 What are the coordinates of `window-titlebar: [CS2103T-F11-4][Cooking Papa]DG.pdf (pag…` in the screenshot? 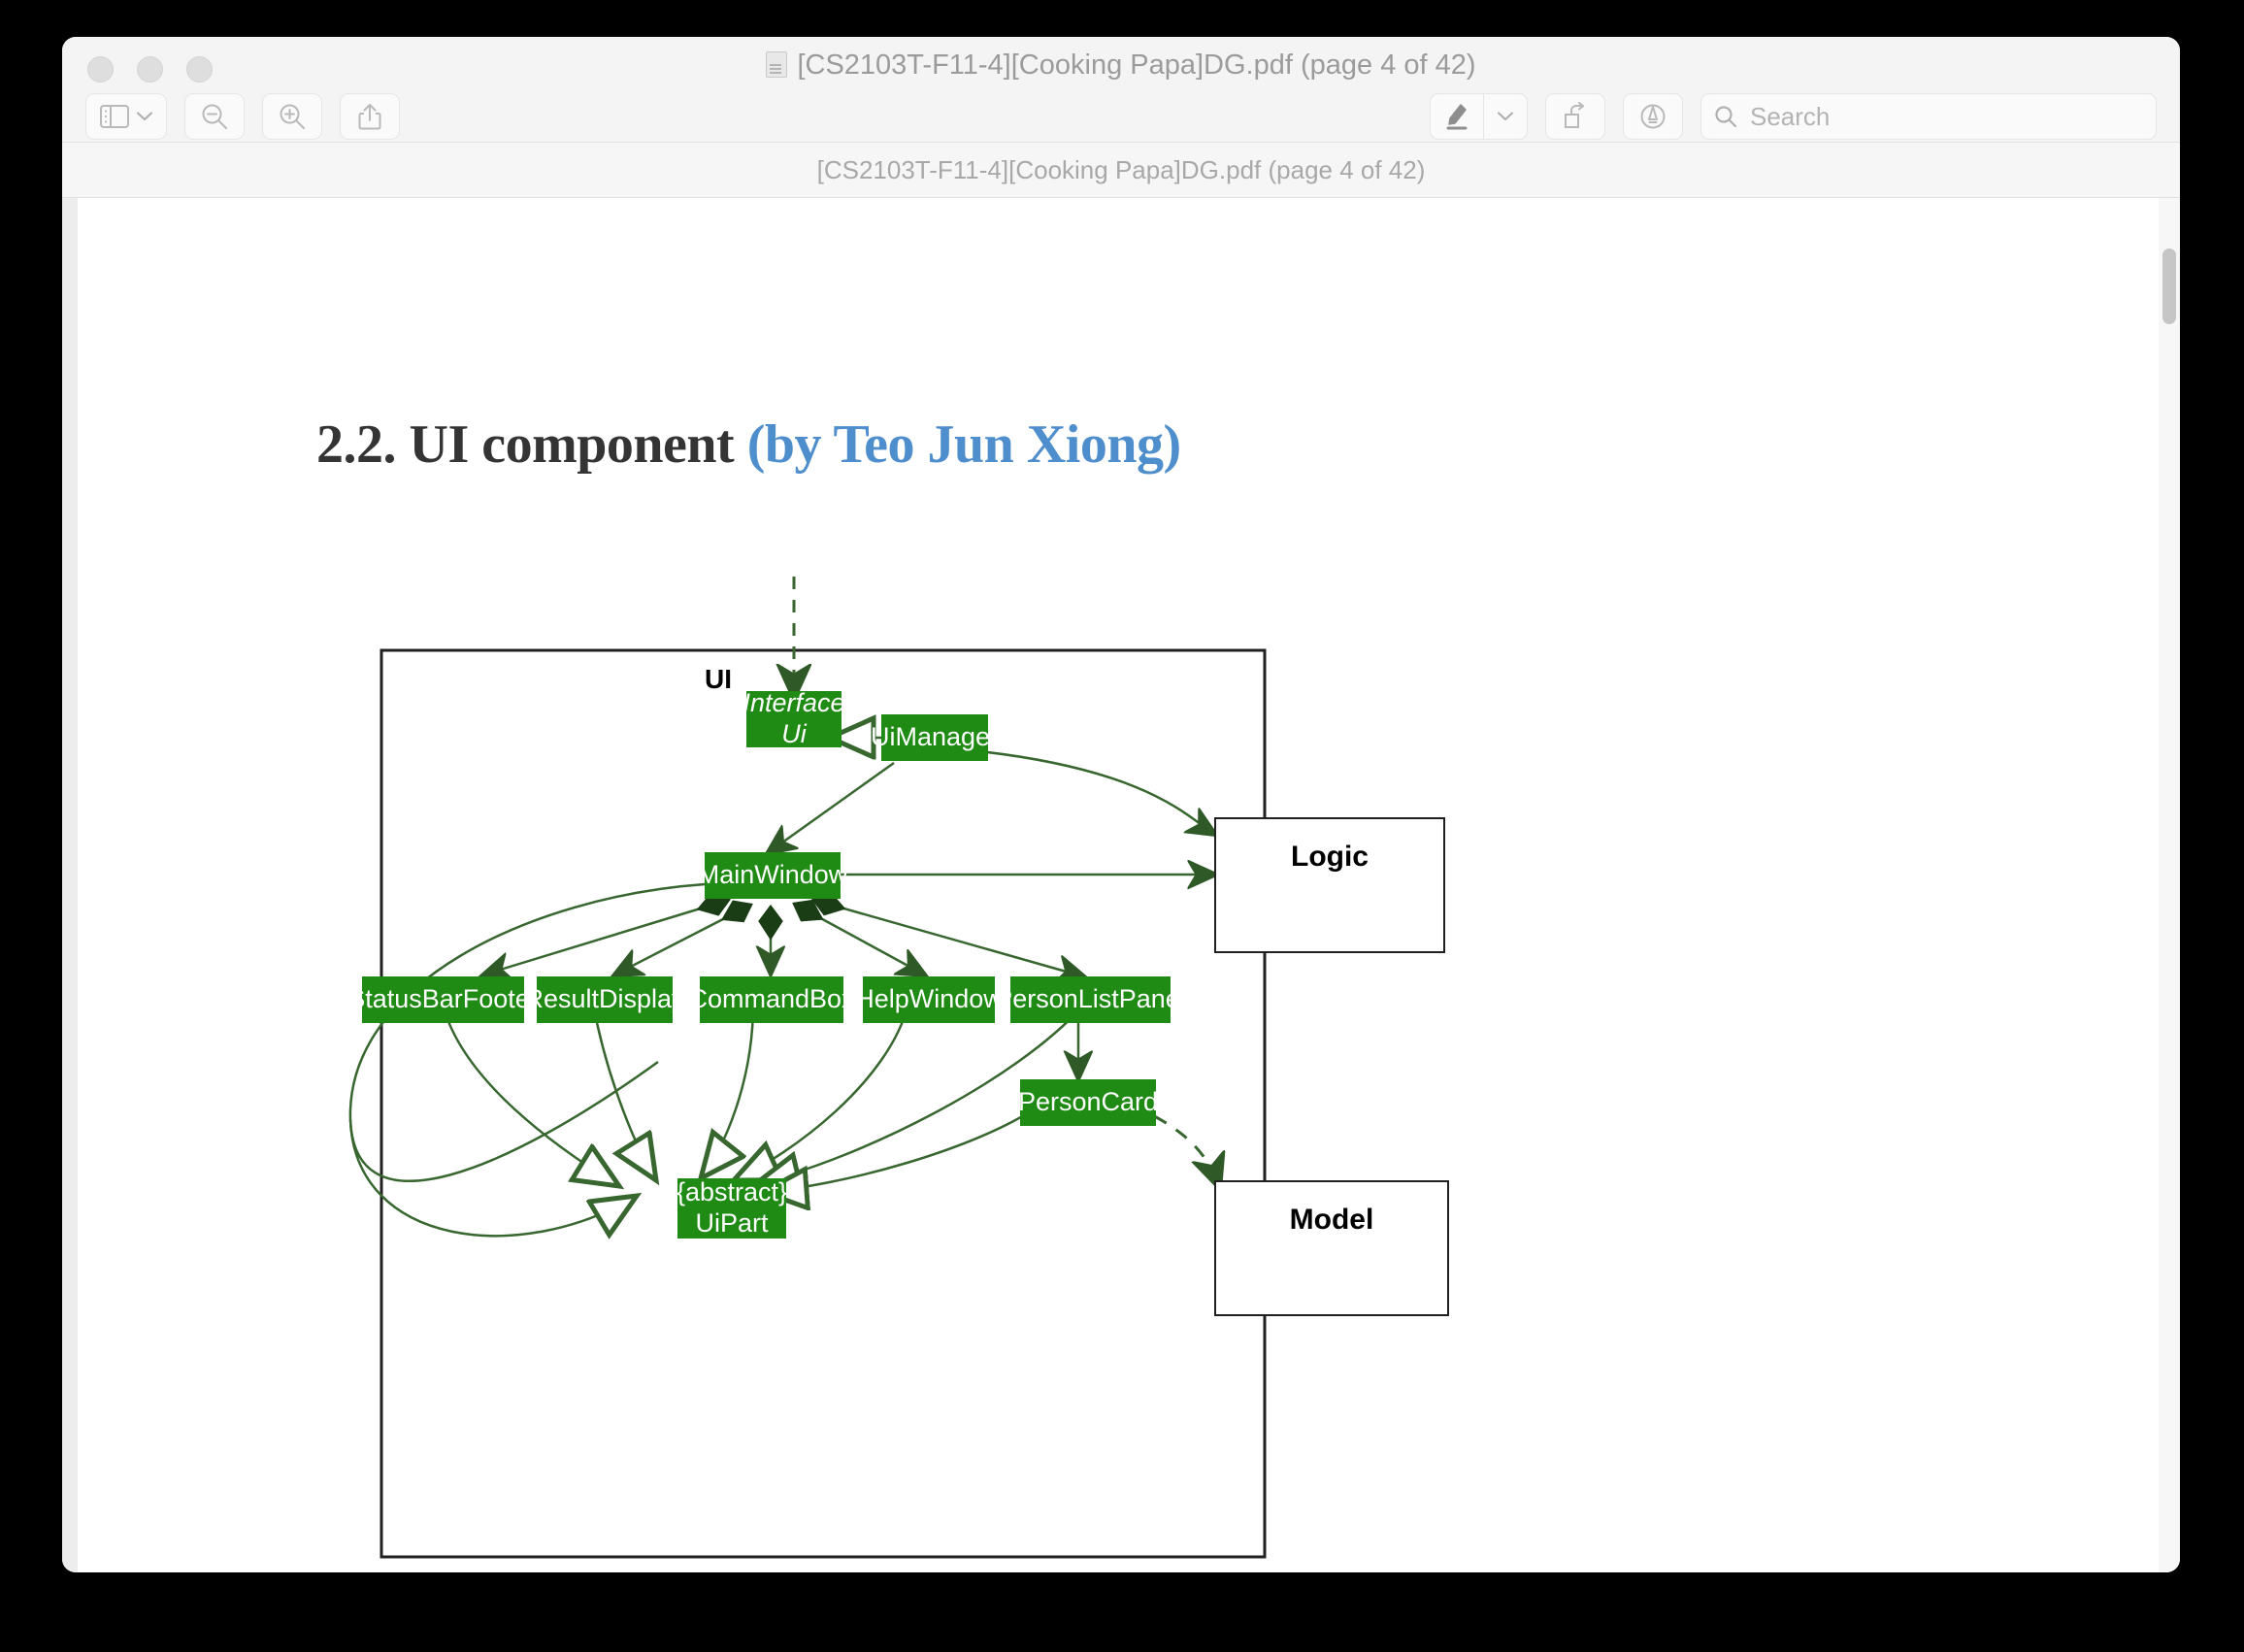 It's located at (1121, 90).